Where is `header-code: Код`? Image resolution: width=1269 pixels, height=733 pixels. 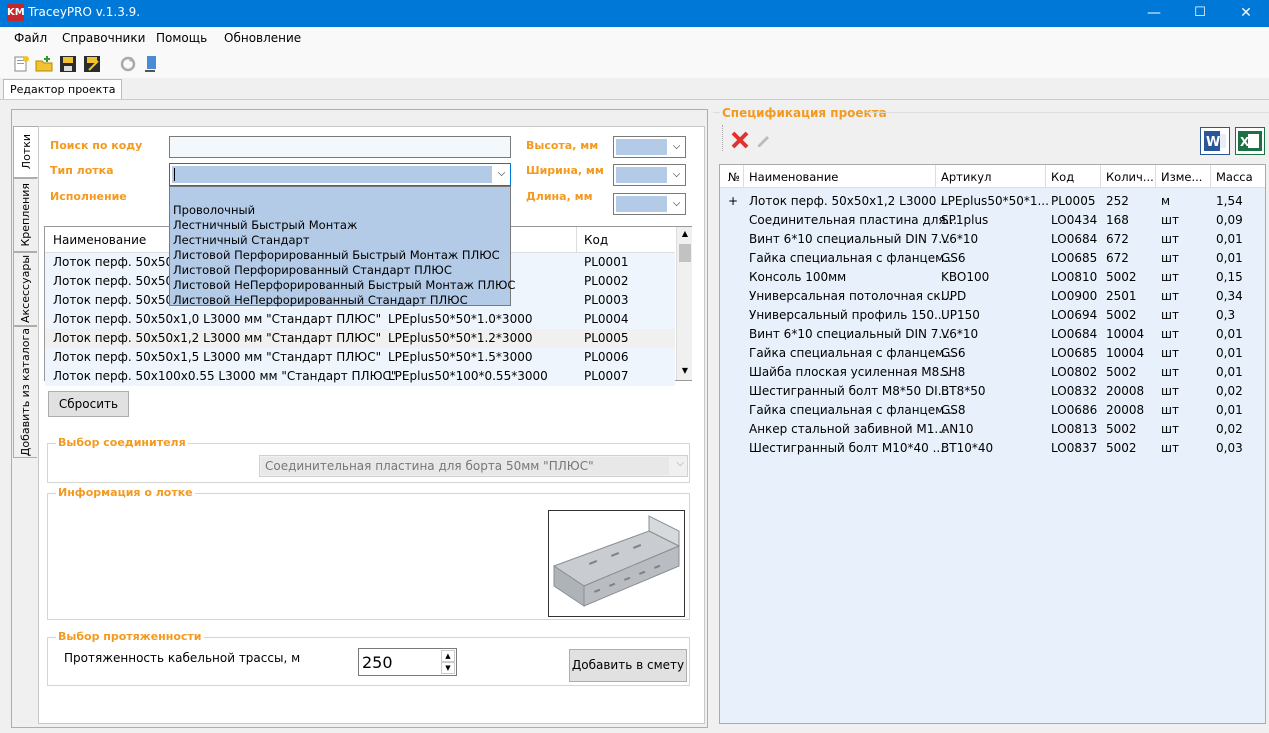 header-code: Код is located at coordinates (596, 240).